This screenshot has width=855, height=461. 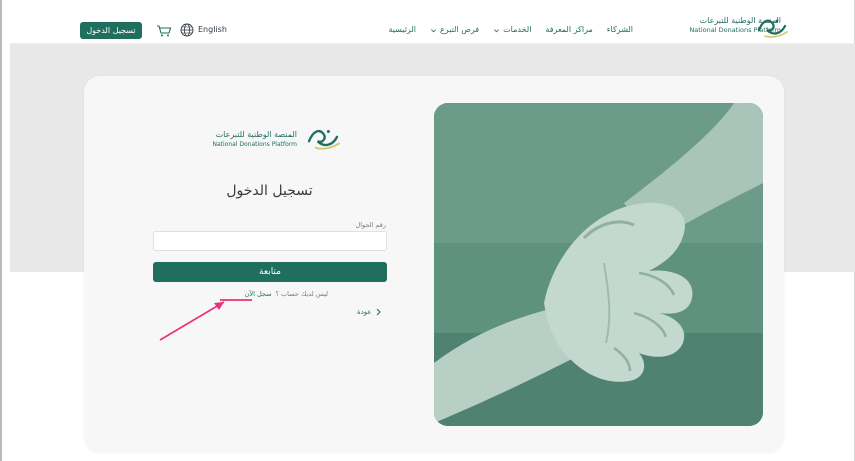 What do you see at coordinates (111, 30) in the screenshot?
I see `login-button: تسجيل الدخول` at bounding box center [111, 30].